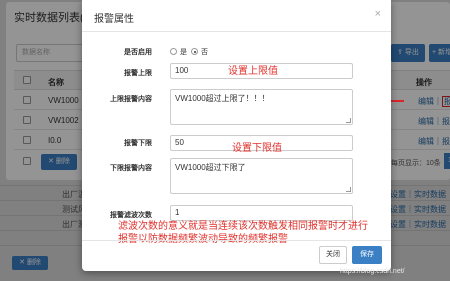 Image resolution: width=450 pixels, height=281 pixels. What do you see at coordinates (131, 215) in the screenshot?
I see `filter-count-label: 报警滤波次数` at bounding box center [131, 215].